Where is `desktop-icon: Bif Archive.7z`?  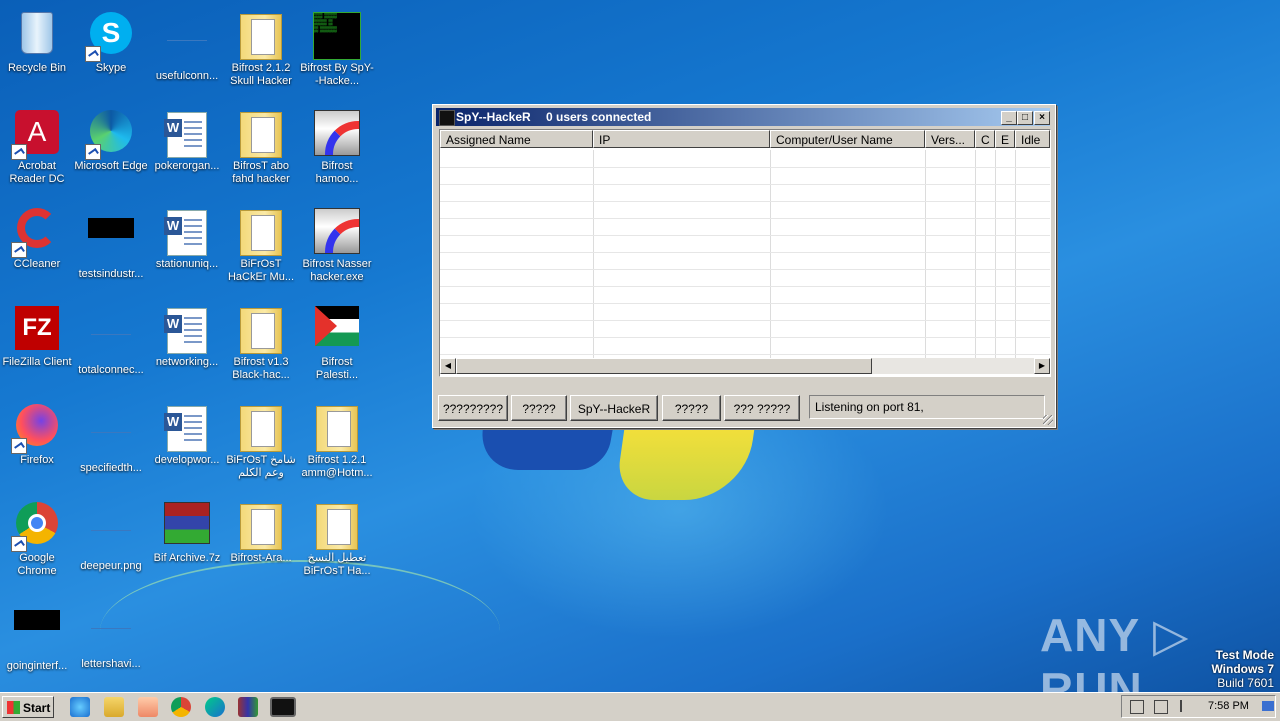
desktop-icon: Bif Archive.7z is located at coordinates (187, 544).